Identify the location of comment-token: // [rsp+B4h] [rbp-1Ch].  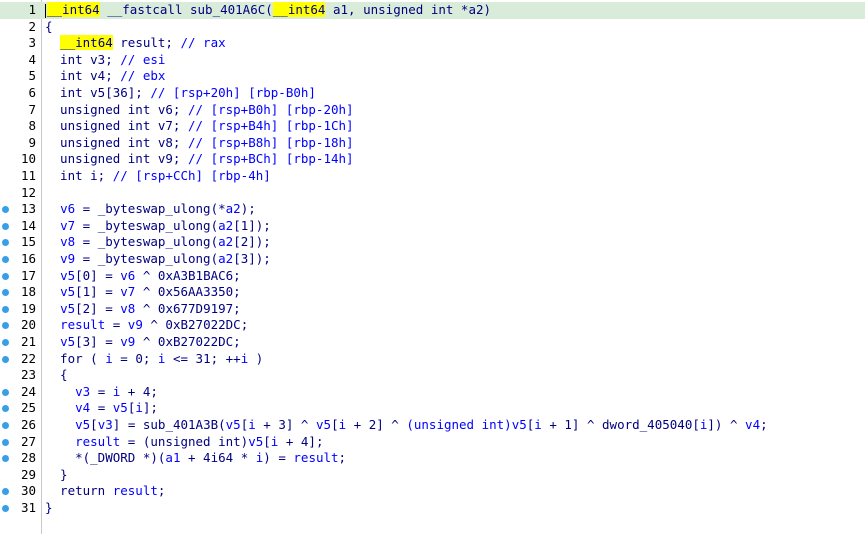
(271, 126).